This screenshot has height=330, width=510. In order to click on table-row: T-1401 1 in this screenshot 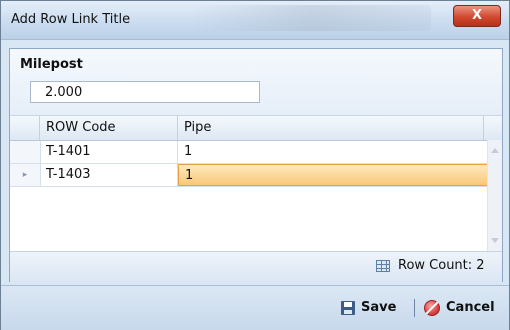, I will do `click(249, 152)`.